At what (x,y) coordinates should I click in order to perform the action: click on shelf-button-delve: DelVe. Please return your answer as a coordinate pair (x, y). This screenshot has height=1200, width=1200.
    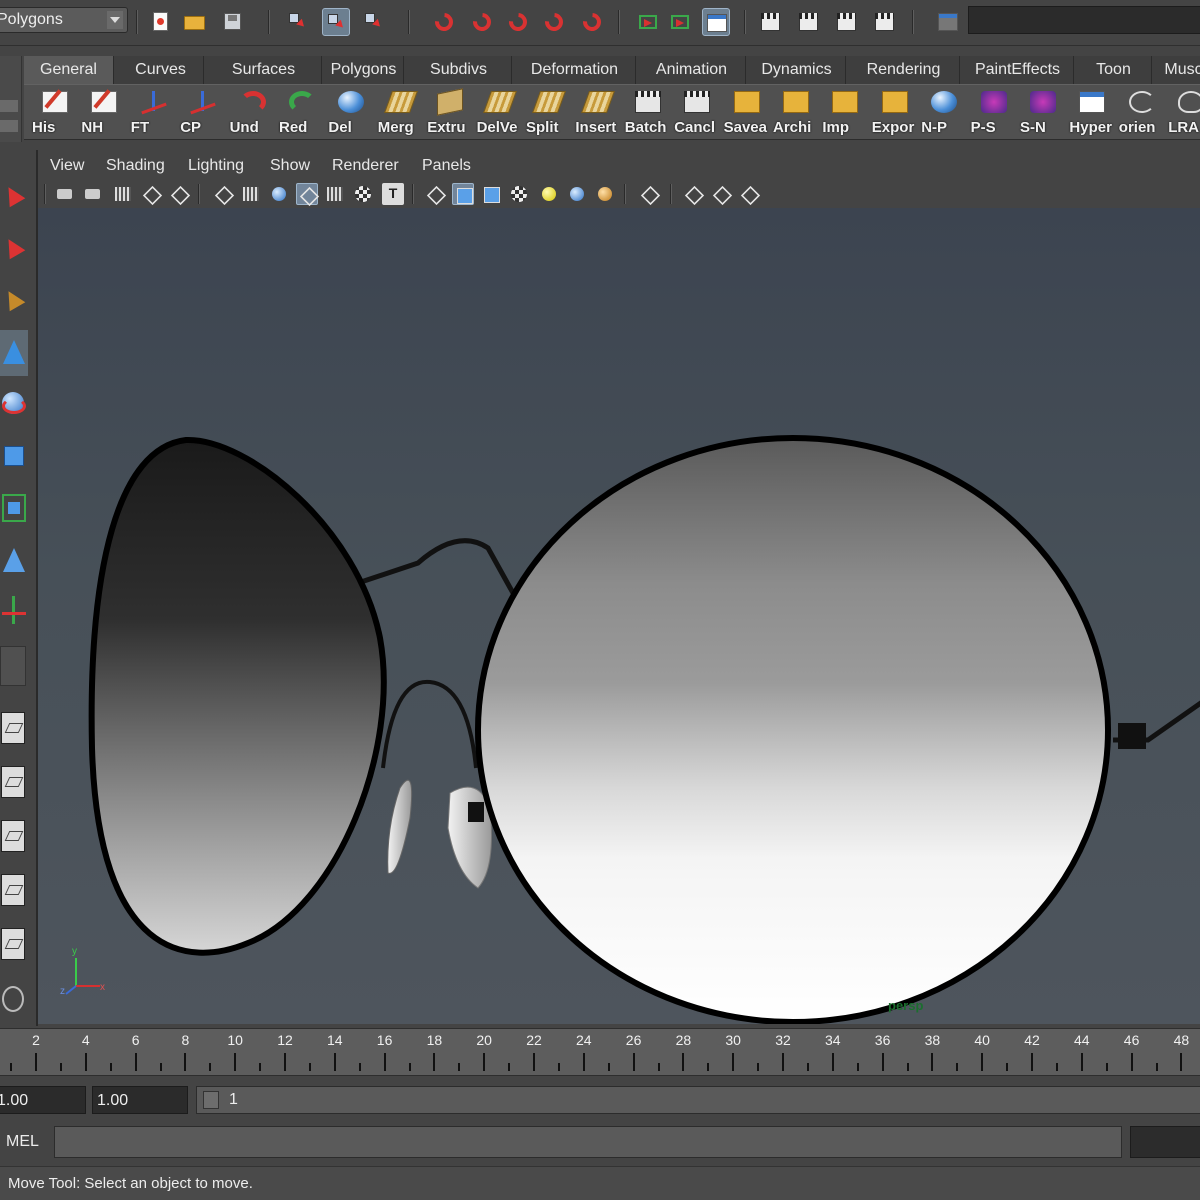
    Looking at the image, I should click on (499, 113).